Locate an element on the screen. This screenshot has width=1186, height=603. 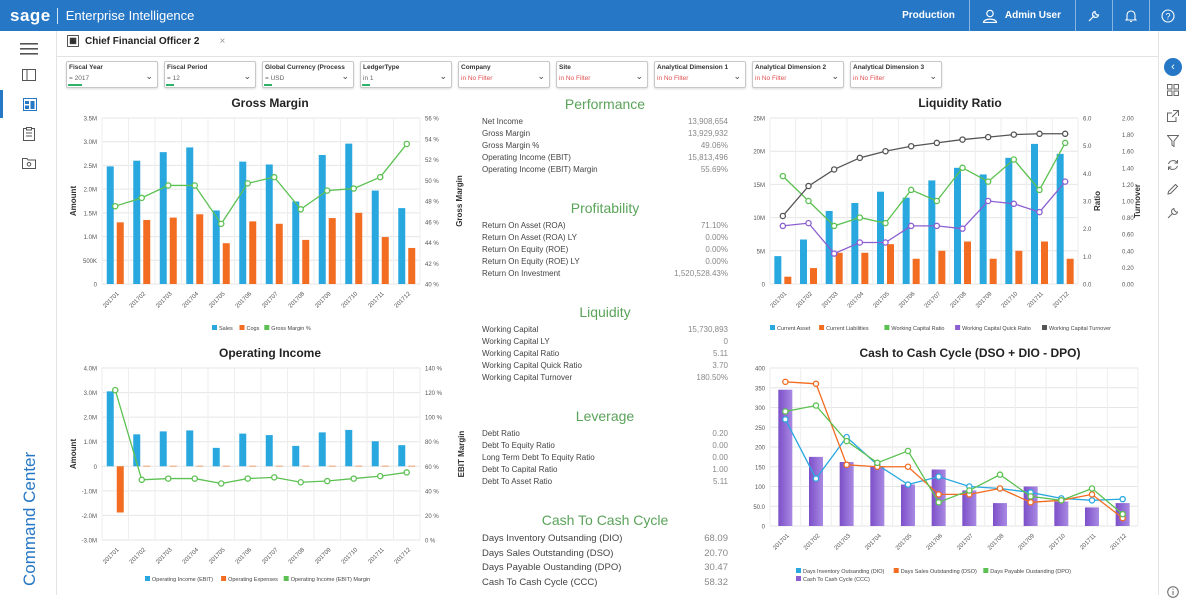
edit-pencil-icon is located at coordinates (1172, 189).